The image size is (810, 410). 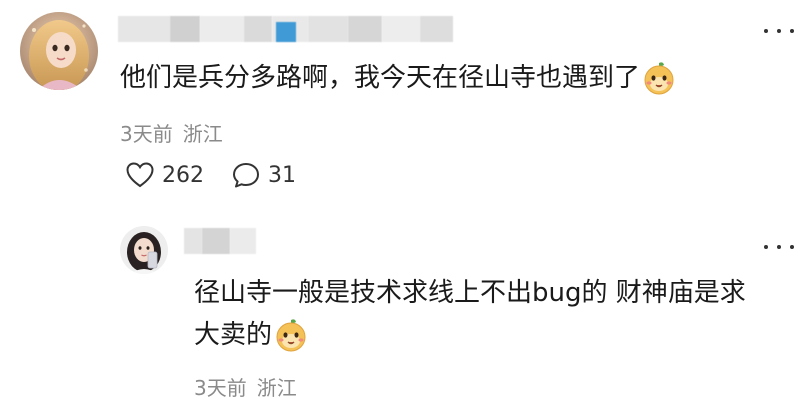 What do you see at coordinates (246, 175) in the screenshot?
I see `speech-bubble-icon` at bounding box center [246, 175].